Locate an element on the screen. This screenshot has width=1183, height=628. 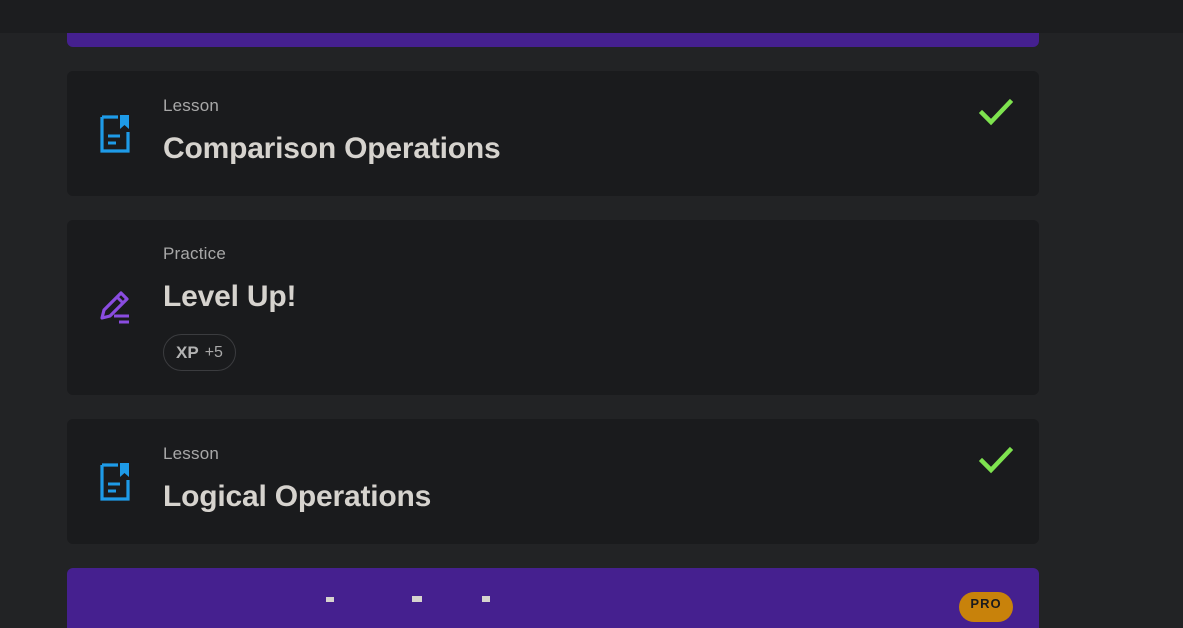
card-title: Level Up! is located at coordinates (229, 297).